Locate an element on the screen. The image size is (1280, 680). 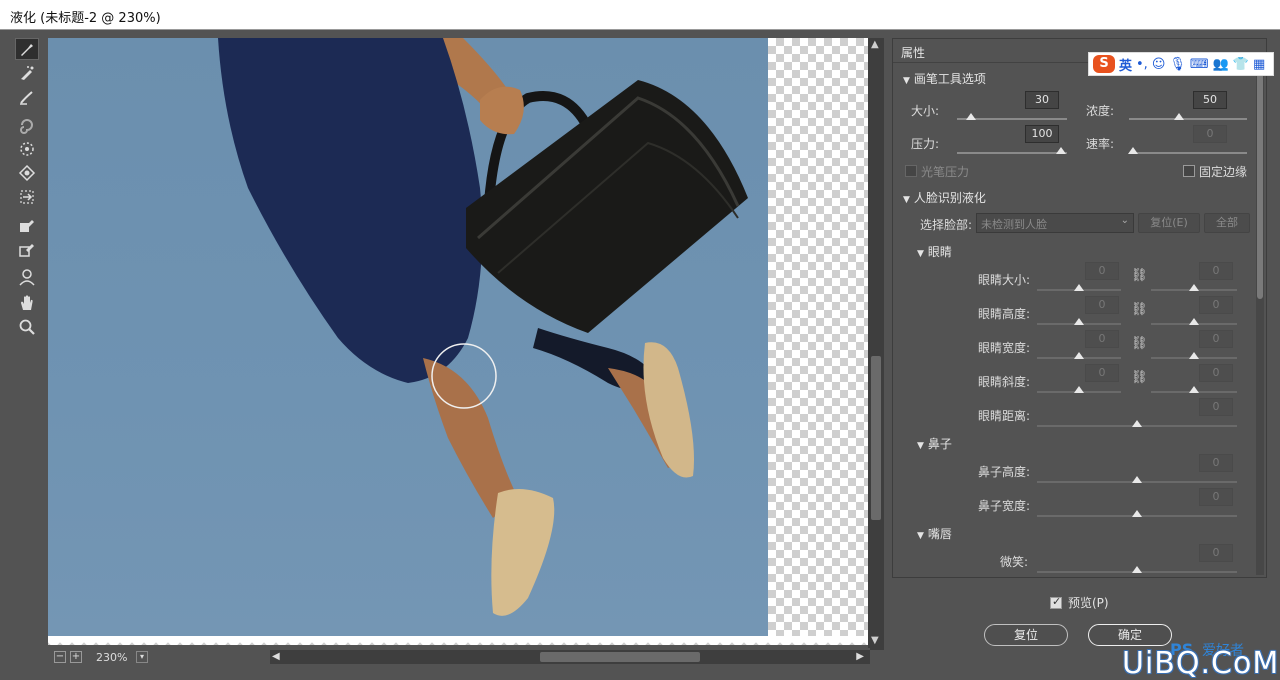
eye-width-left-slider is located at coordinates (1079, 355).